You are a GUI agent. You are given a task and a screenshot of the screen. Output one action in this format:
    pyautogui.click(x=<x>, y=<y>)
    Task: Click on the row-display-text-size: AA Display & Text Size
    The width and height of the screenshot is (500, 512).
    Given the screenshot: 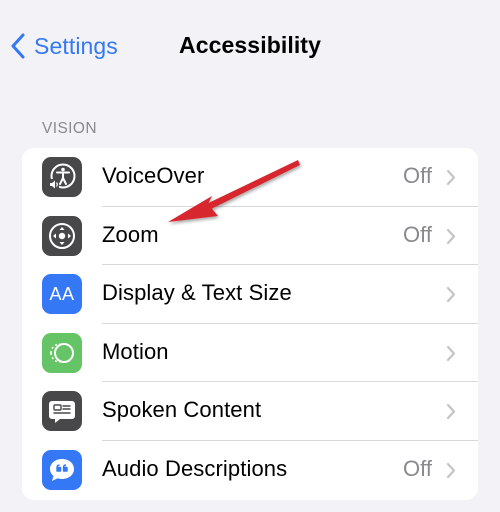 What is the action you would take?
    pyautogui.click(x=250, y=294)
    